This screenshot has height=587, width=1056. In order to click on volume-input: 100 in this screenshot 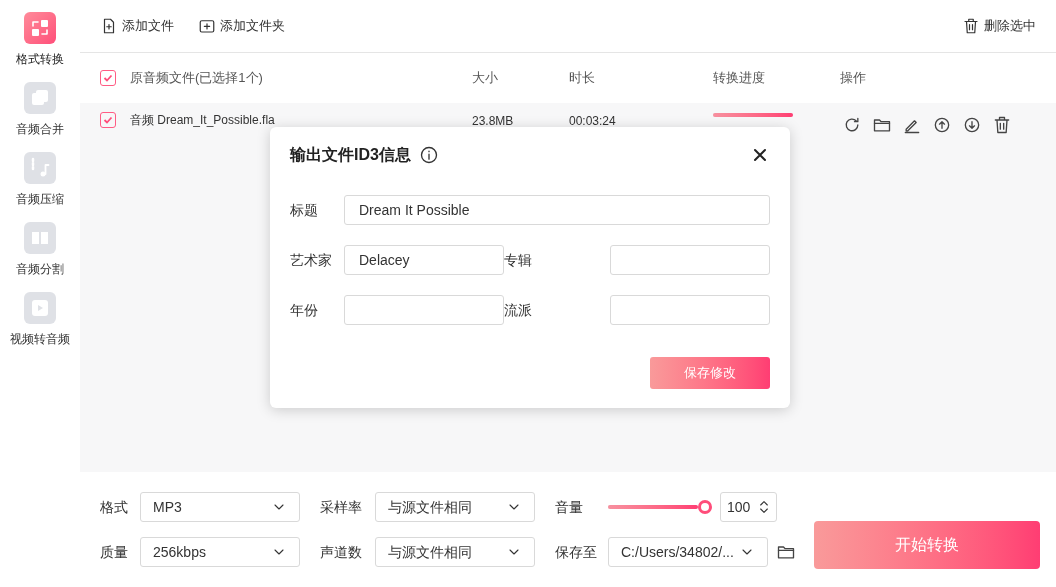, I will do `click(748, 507)`.